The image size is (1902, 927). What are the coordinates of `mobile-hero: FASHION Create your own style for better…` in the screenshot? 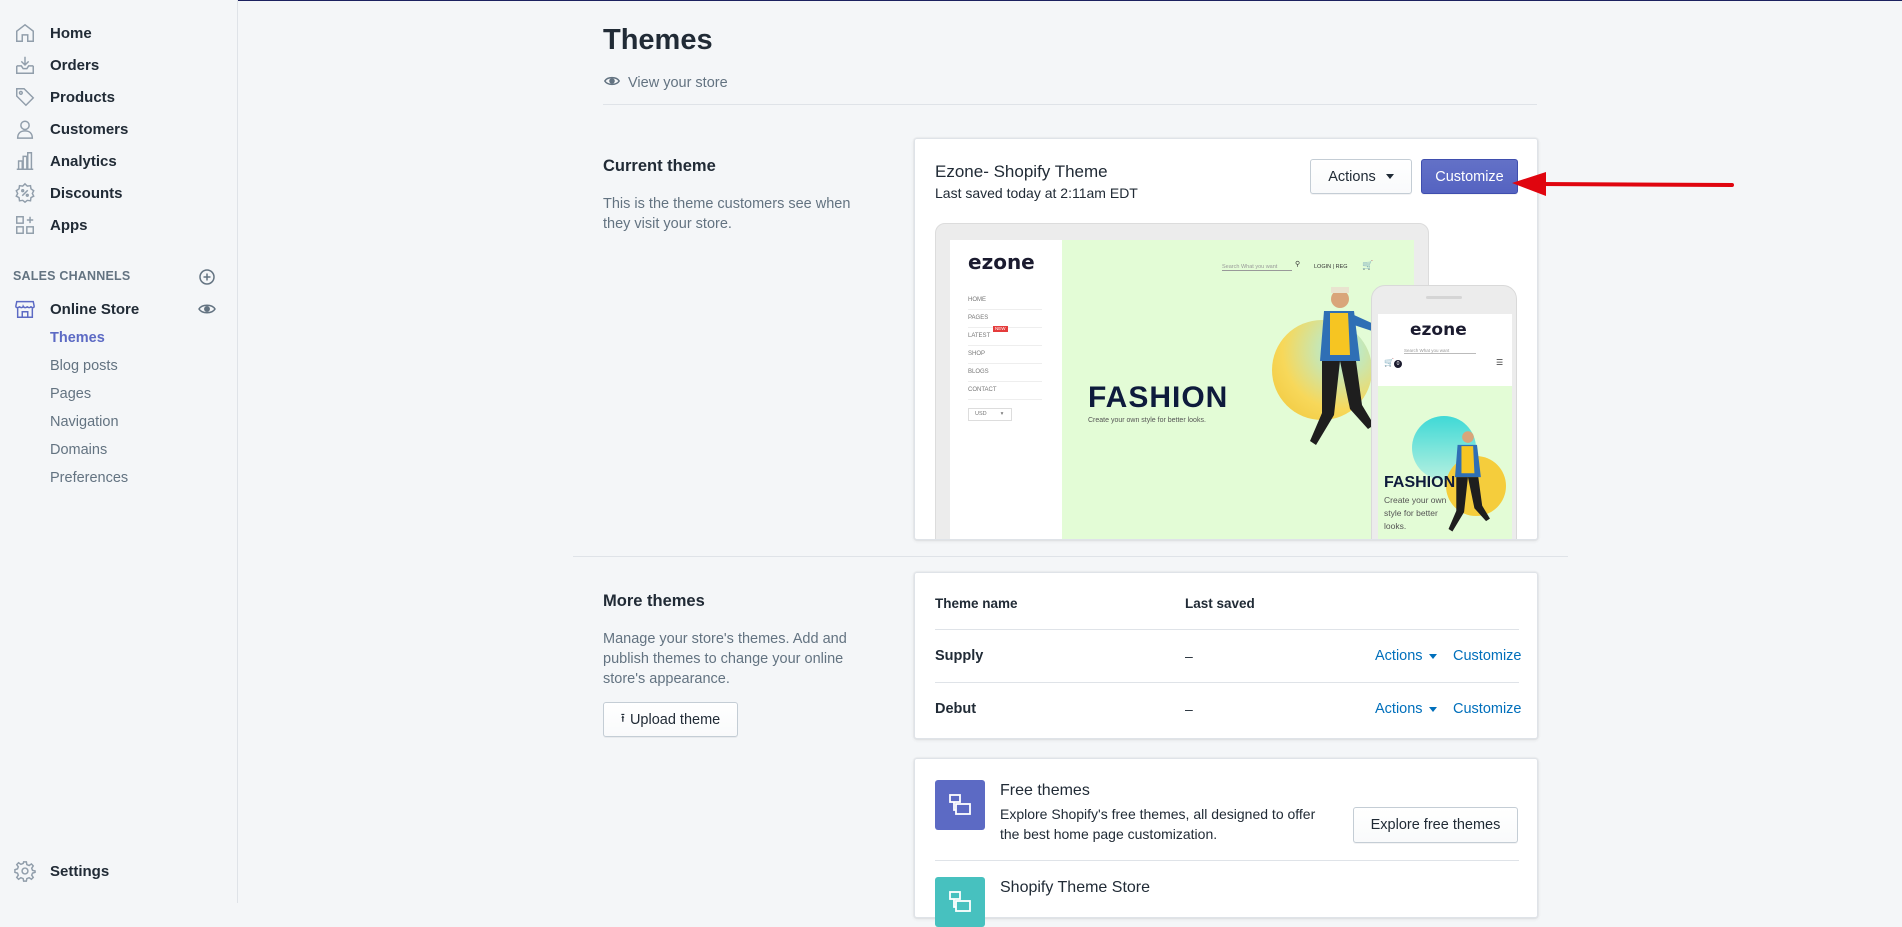 It's located at (1445, 462).